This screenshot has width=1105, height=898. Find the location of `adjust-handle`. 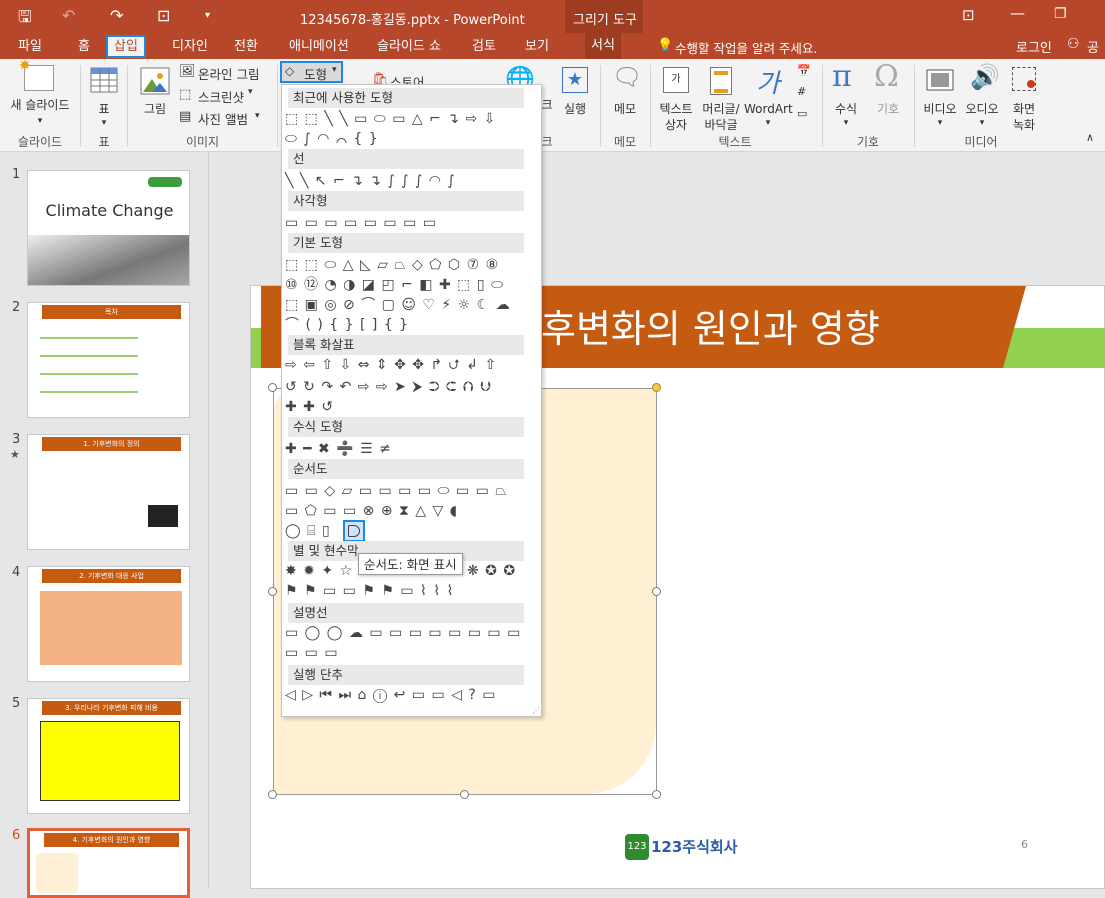

adjust-handle is located at coordinates (656, 387).